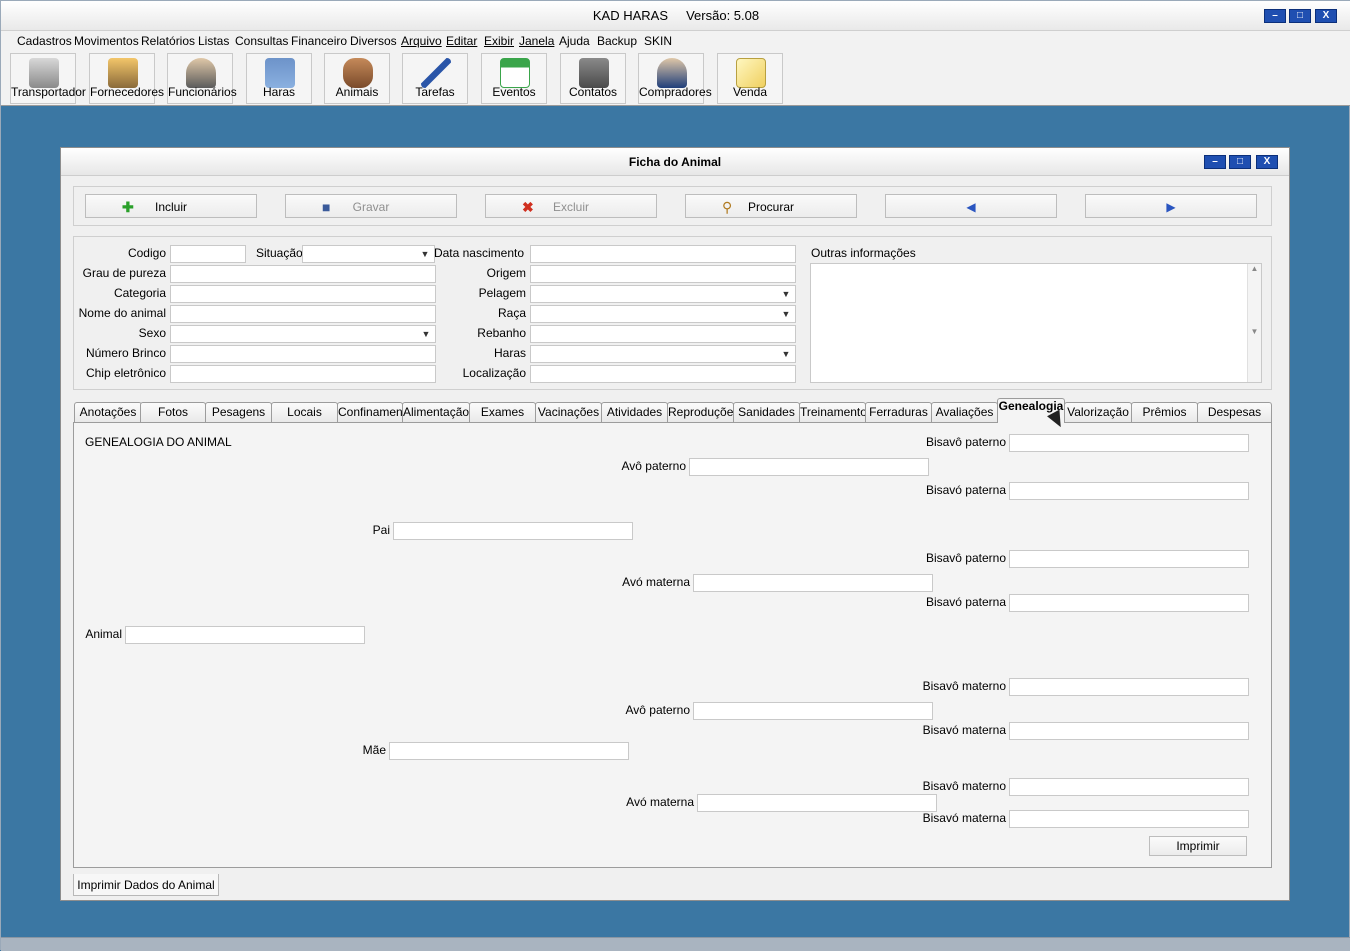 The height and width of the screenshot is (951, 1350). Describe the element at coordinates (502, 412) in the screenshot. I see `tab-exames: Exames` at that location.